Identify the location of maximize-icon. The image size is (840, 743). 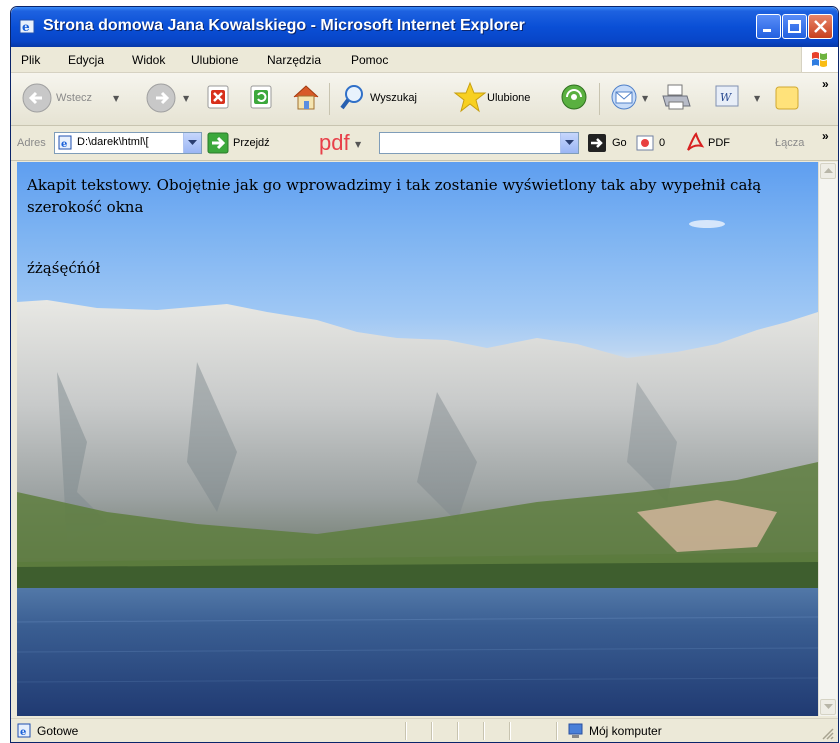
(794, 26).